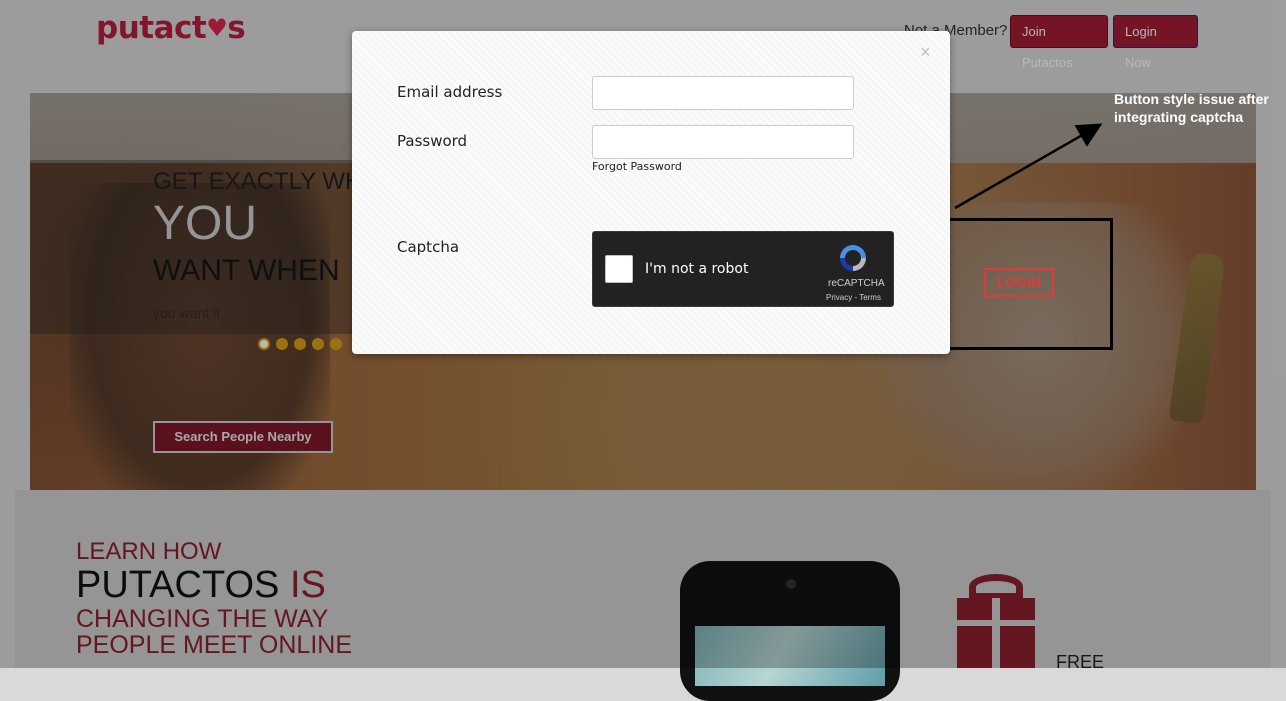 Image resolution: width=1286 pixels, height=701 pixels. What do you see at coordinates (432, 141) in the screenshot?
I see `password-label: Password` at bounding box center [432, 141].